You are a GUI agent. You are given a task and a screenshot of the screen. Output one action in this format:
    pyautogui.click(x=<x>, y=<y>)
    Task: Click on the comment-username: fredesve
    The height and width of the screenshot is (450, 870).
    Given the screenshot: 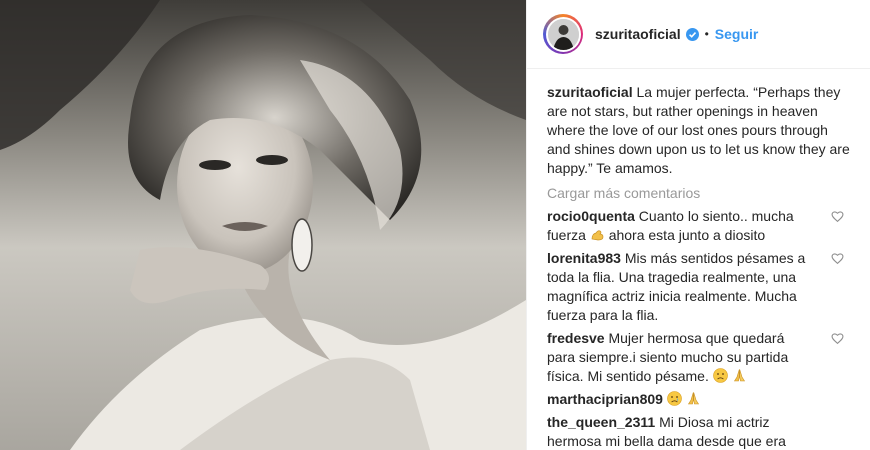 What is the action you would take?
    pyautogui.click(x=576, y=338)
    